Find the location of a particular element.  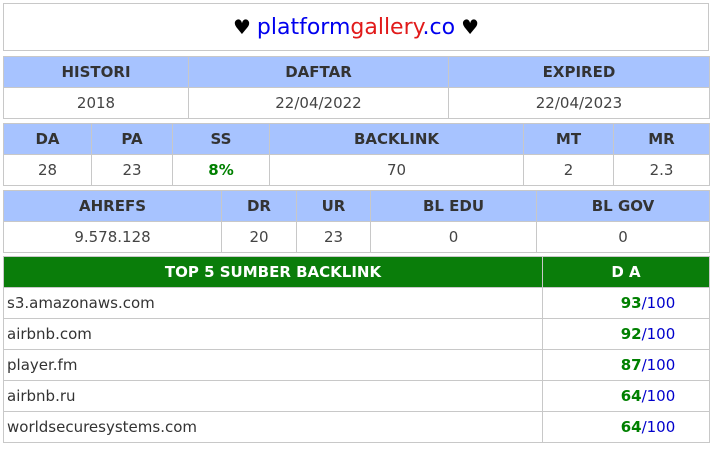

backlink-domain: airbnb.com is located at coordinates (273, 334).